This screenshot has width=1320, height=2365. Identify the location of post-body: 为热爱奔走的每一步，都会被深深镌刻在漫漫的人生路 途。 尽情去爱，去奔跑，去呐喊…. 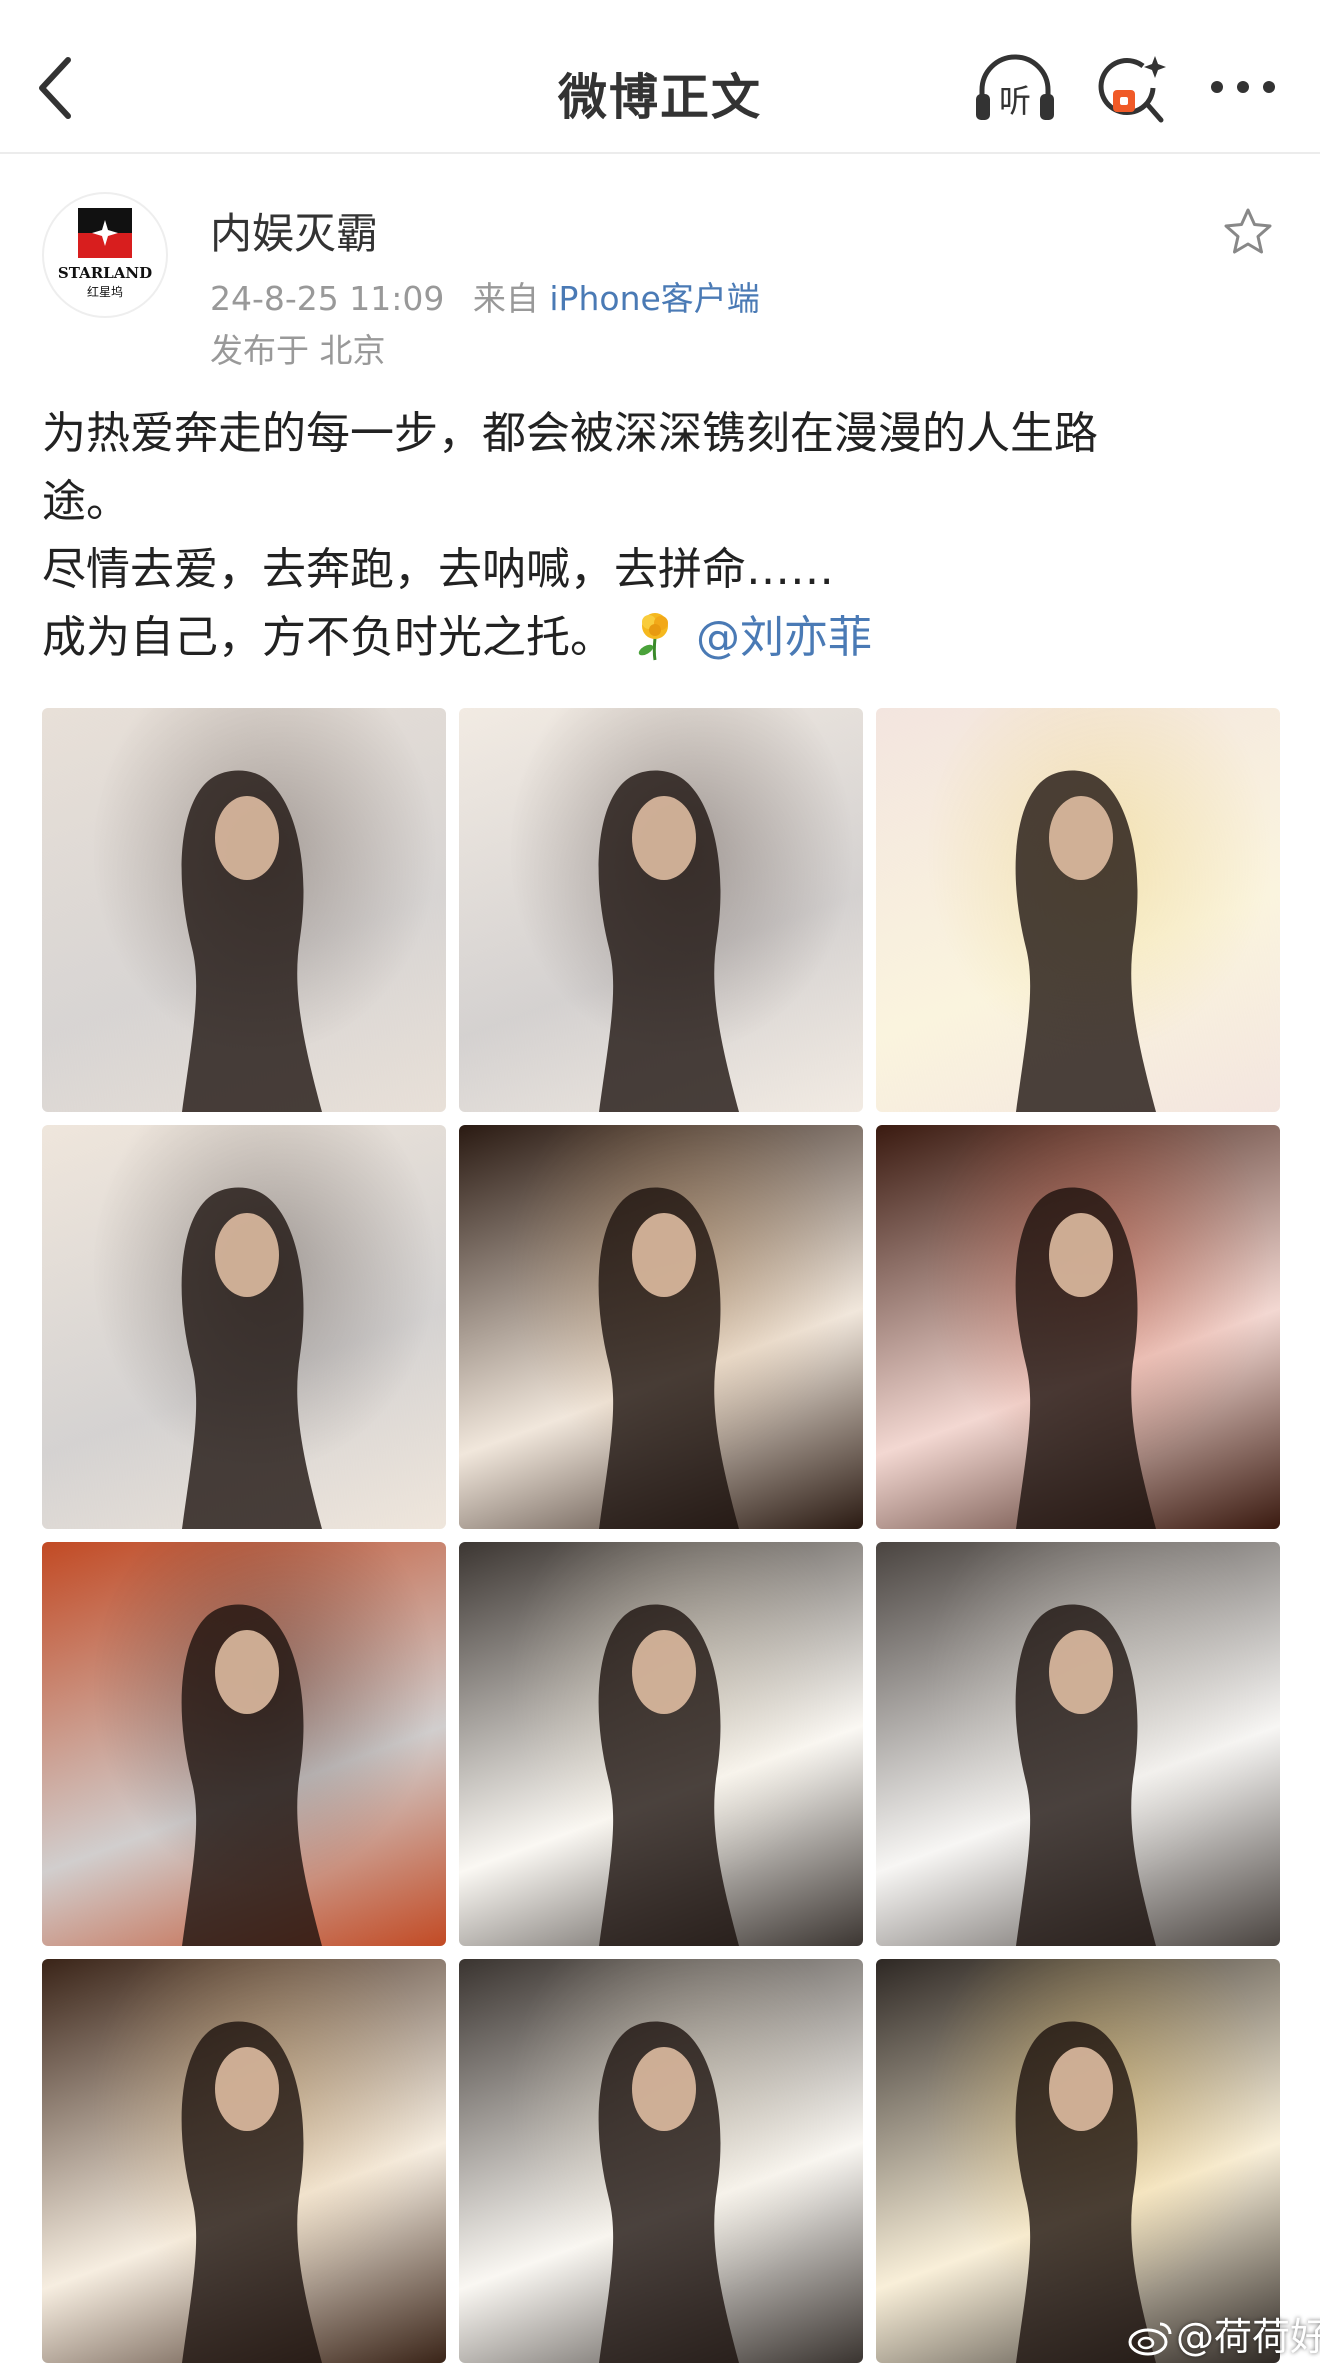
(657, 536).